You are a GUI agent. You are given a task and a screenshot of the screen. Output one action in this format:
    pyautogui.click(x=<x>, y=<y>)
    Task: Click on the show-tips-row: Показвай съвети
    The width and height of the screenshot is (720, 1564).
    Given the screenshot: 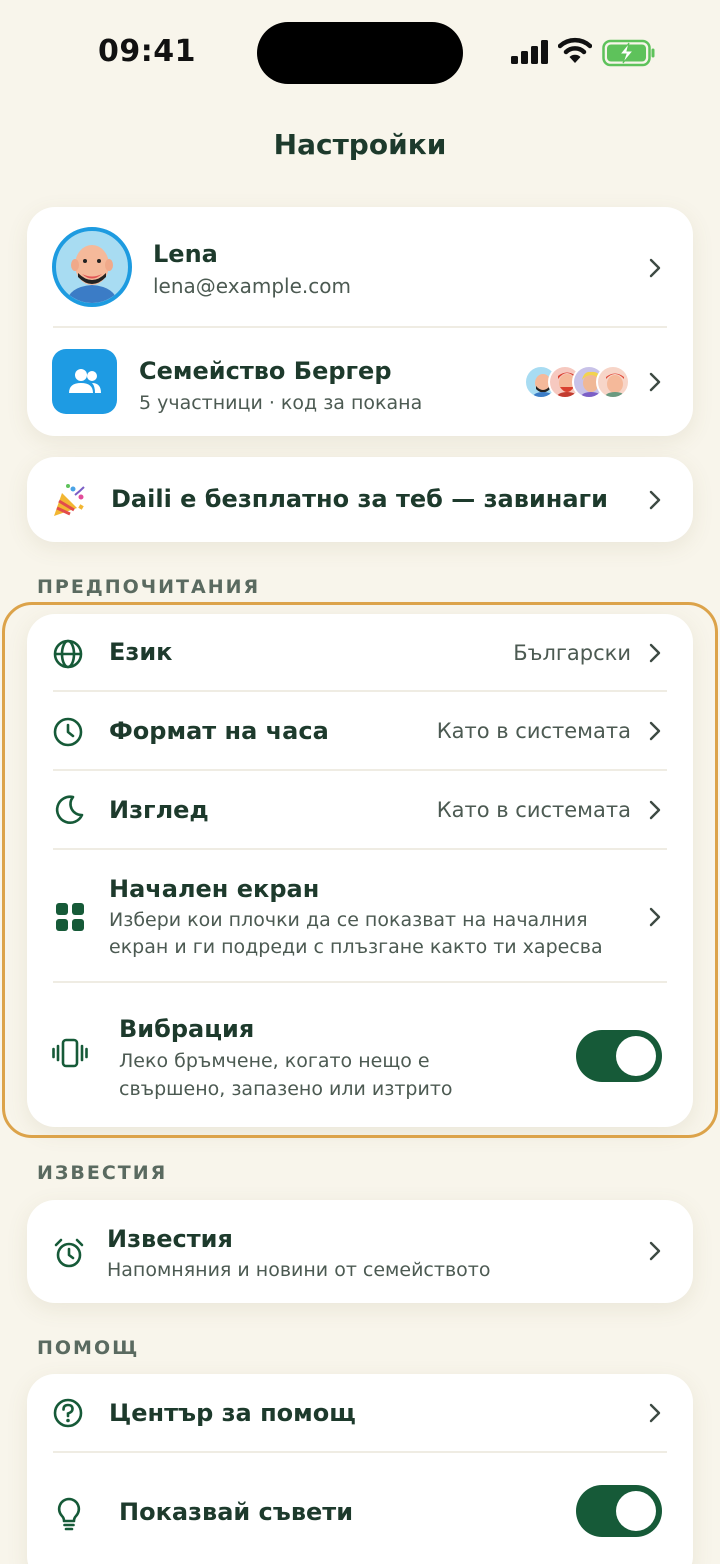 What is the action you would take?
    pyautogui.click(x=360, y=1508)
    